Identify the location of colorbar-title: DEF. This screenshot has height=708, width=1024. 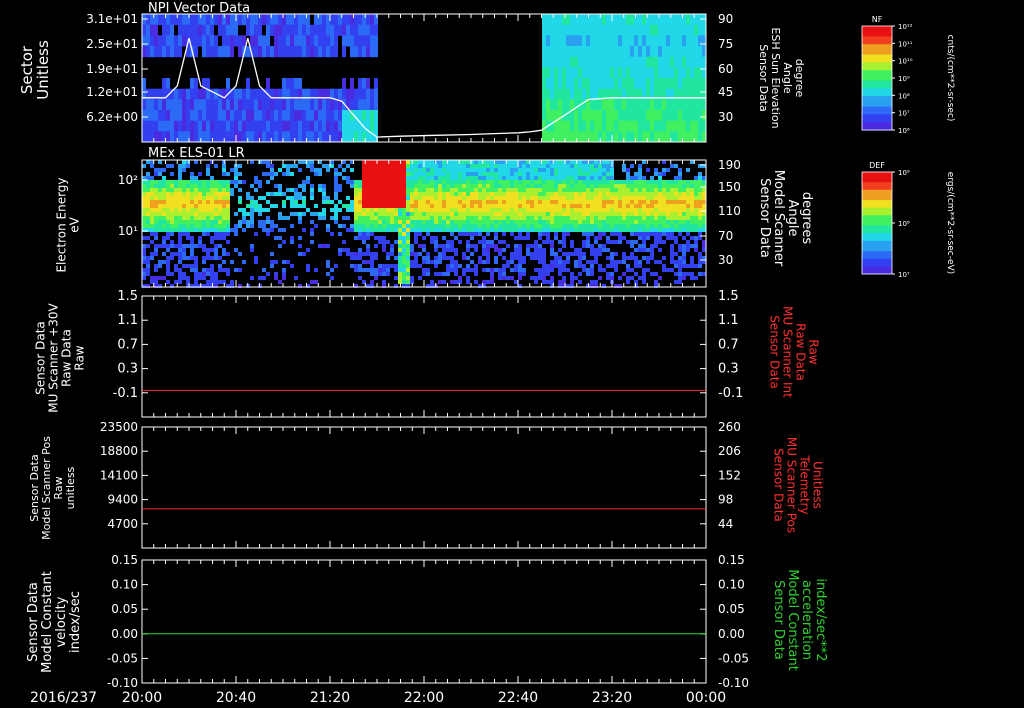
(877, 165).